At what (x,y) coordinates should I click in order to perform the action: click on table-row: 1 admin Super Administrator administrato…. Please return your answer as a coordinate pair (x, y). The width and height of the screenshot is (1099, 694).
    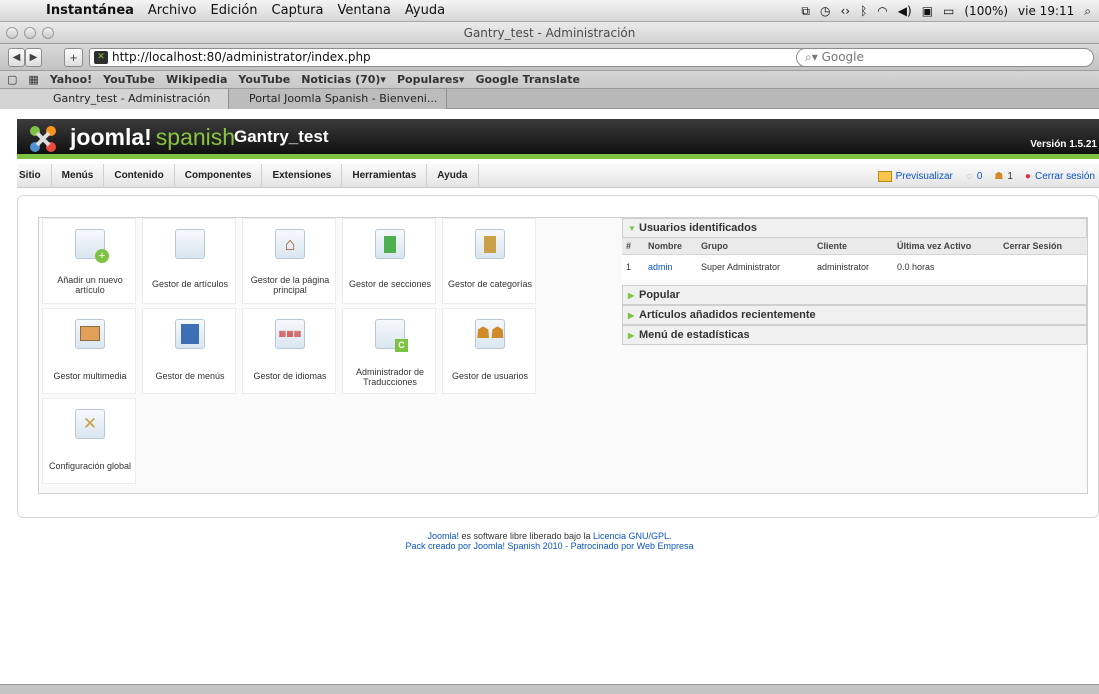
    Looking at the image, I should click on (854, 267).